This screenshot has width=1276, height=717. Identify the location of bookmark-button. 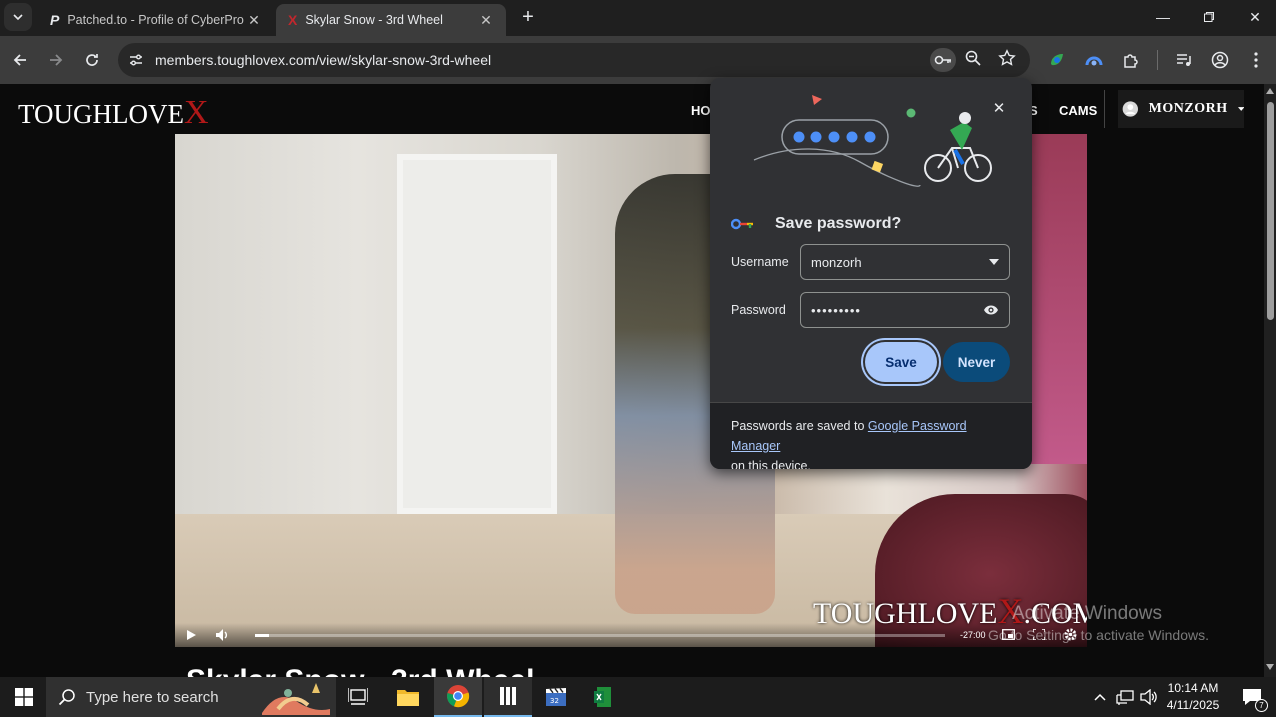
(1007, 60).